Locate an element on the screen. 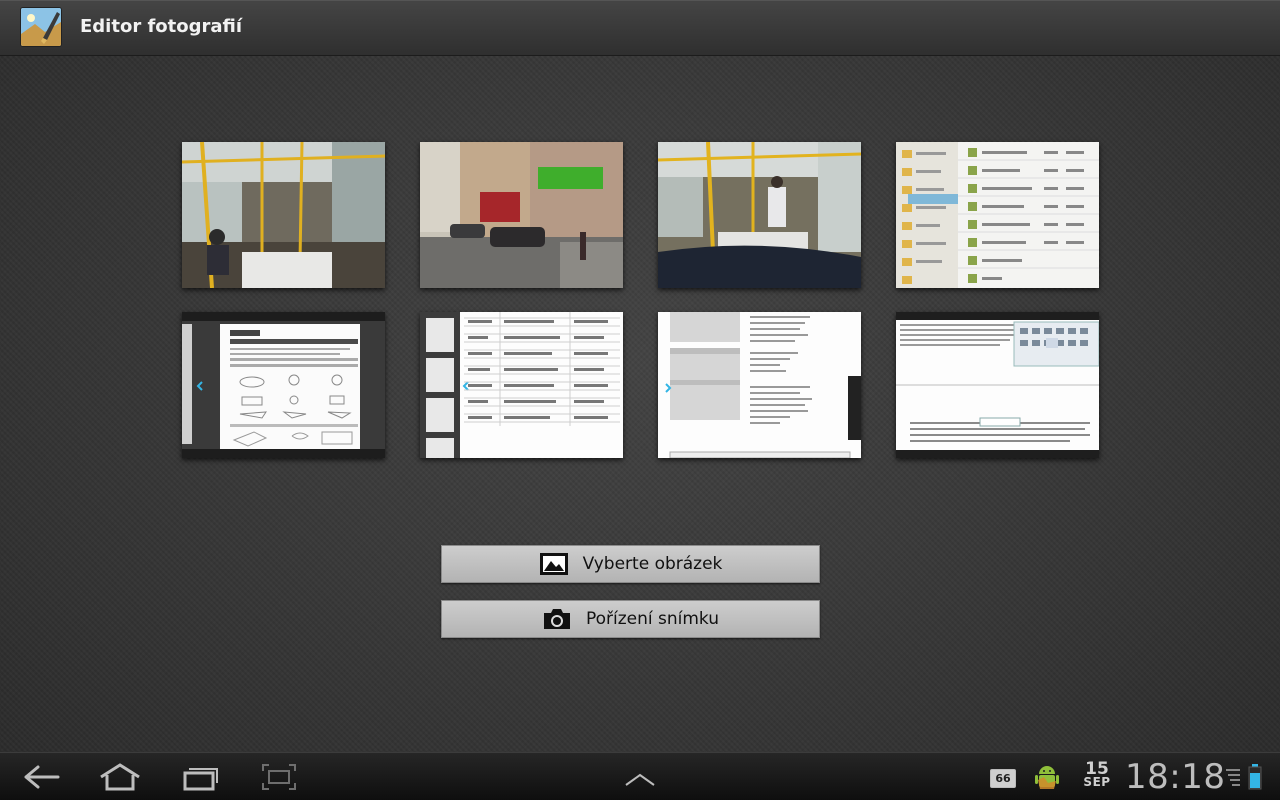  date-month: SEP is located at coordinates (1097, 782).